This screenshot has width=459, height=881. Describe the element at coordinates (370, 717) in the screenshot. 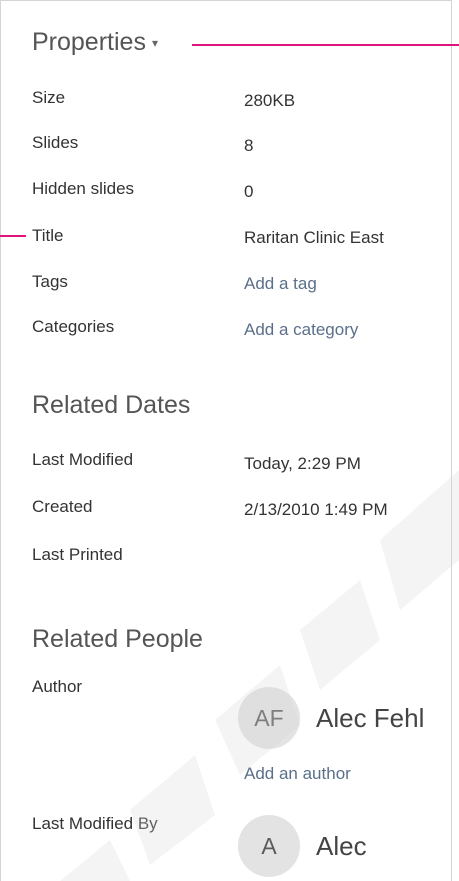

I see `author-name: Alec Fehl` at that location.